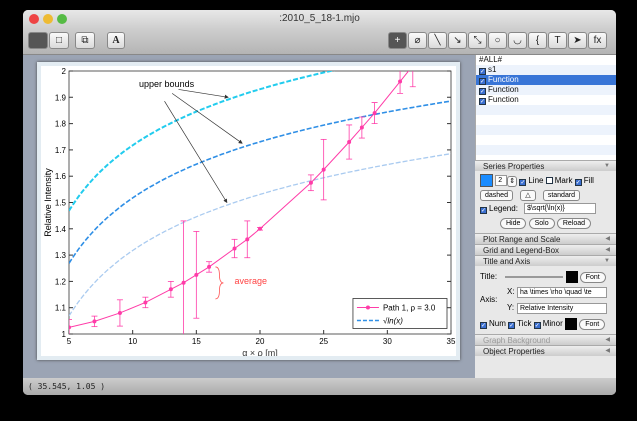 This screenshot has width=637, height=421. Describe the element at coordinates (85, 40) in the screenshot. I see `view-mode-3-button: ⧉` at that location.